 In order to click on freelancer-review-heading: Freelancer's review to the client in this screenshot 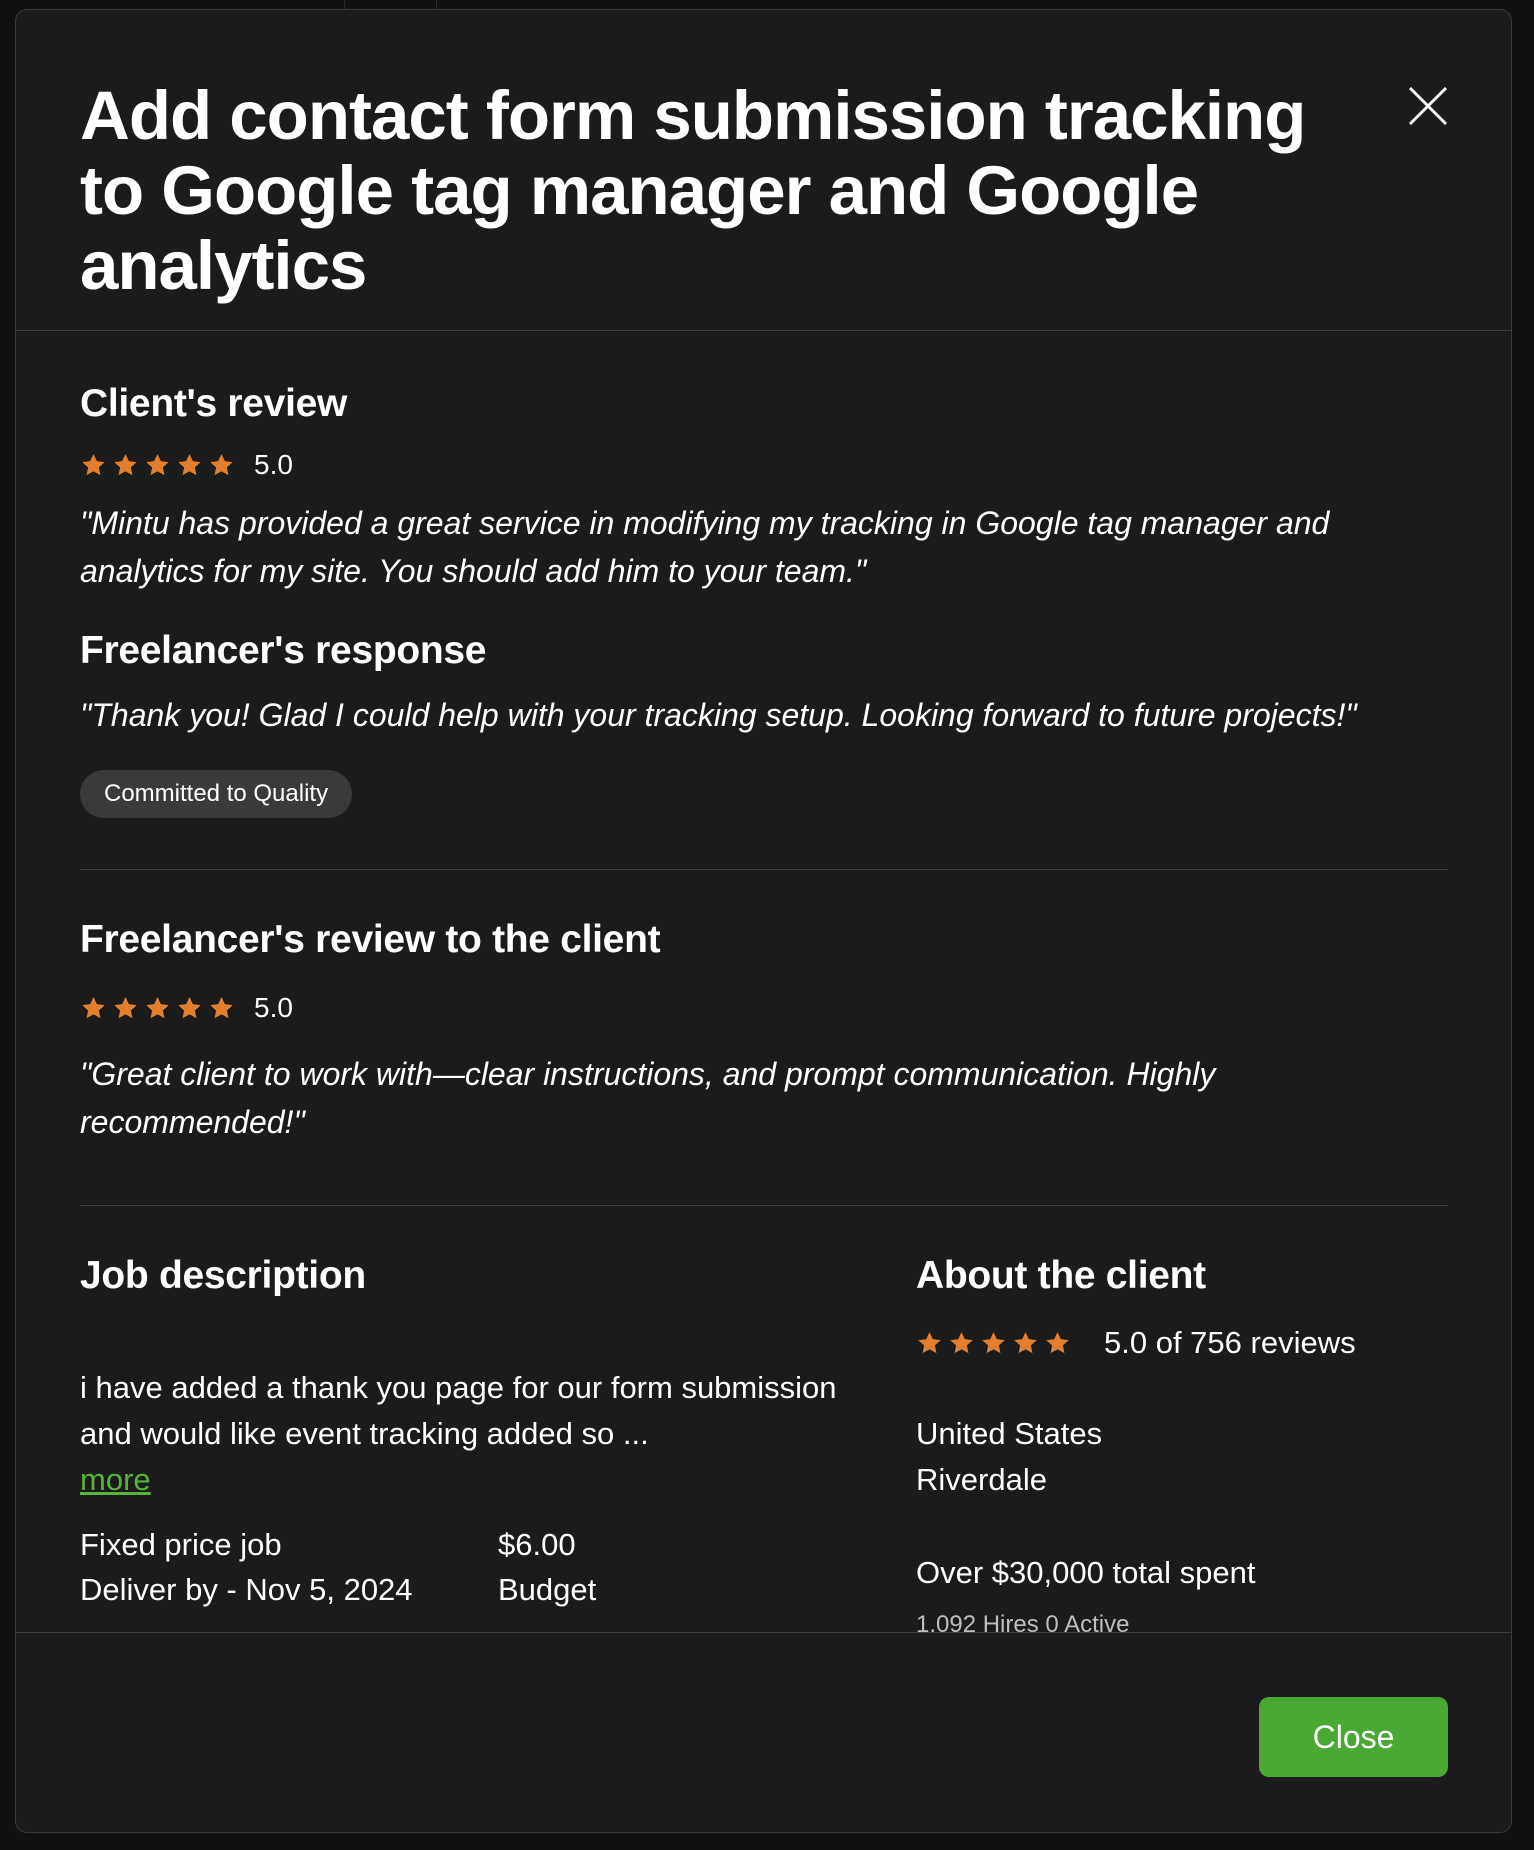, I will do `click(370, 939)`.